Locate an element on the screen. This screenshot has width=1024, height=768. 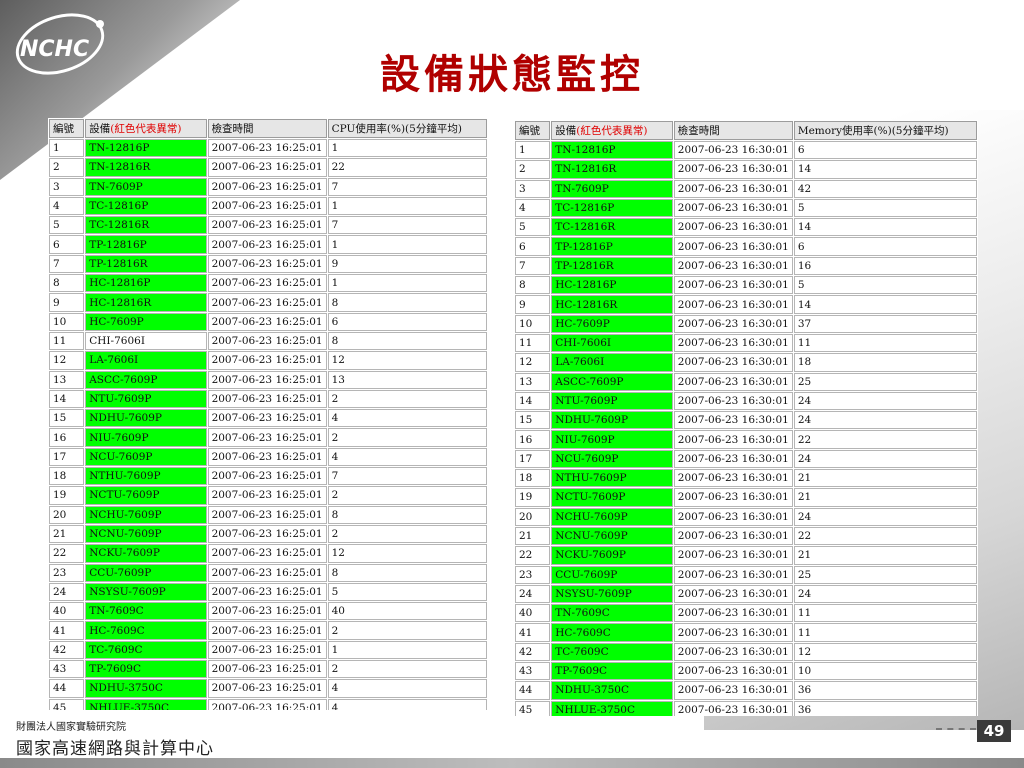
device-name: TN-12816R is located at coordinates (146, 167).